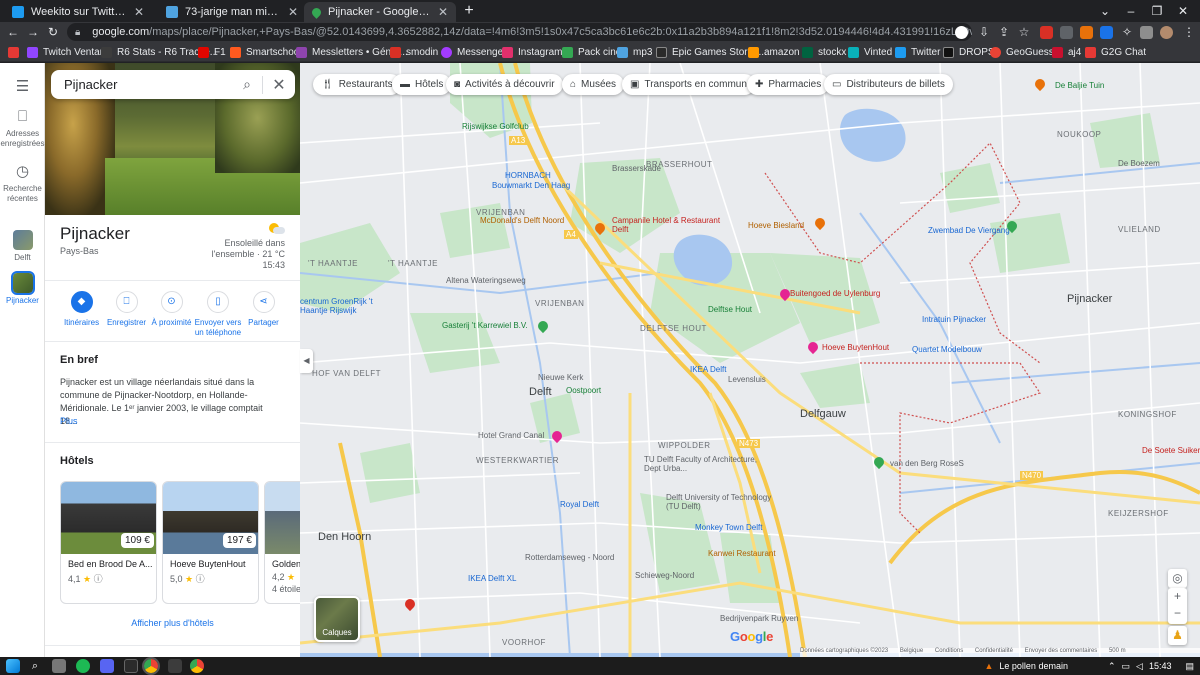 The image size is (1200, 675). What do you see at coordinates (1177, 613) in the screenshot?
I see `zoom-out-button: −` at bounding box center [1177, 613].